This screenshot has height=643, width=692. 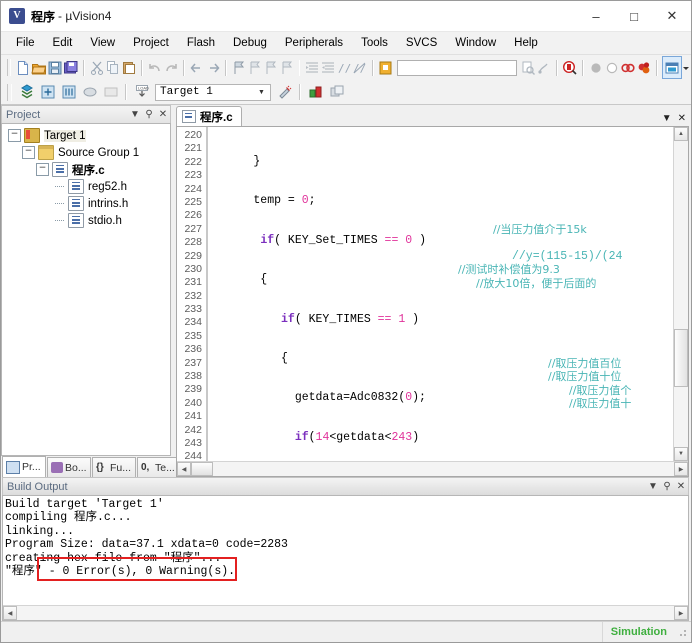 I want to click on tree-item-stdio-h: stdio.h, so click(x=86, y=220).